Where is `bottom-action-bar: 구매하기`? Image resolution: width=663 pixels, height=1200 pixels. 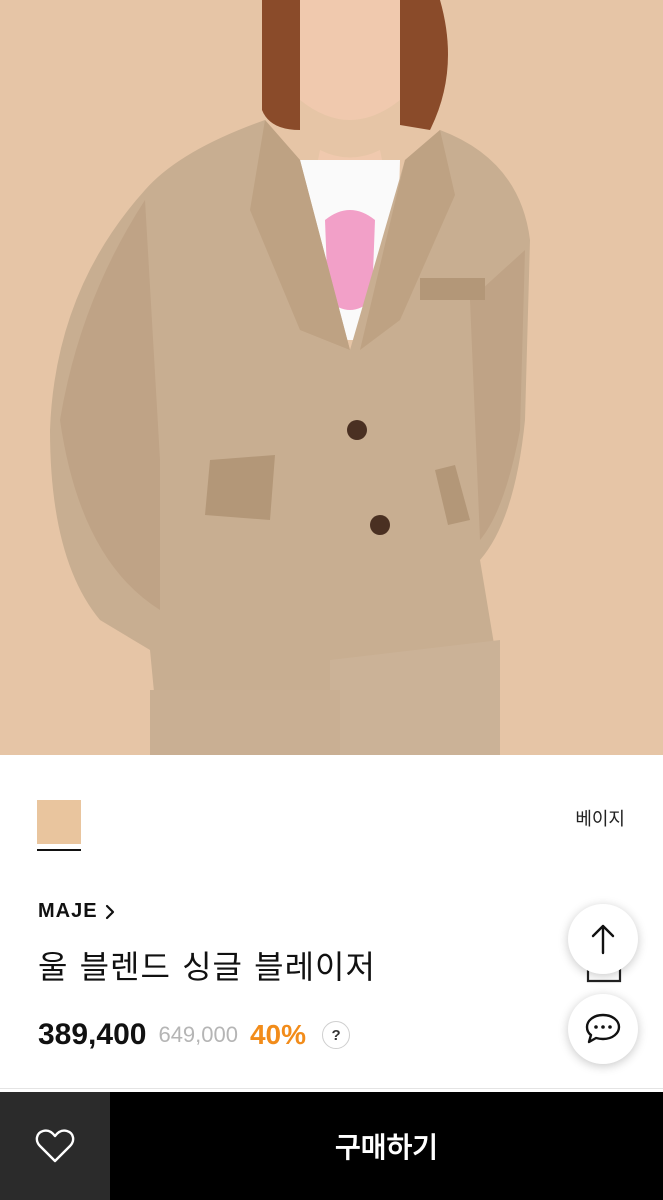 bottom-action-bar: 구매하기 is located at coordinates (331, 1146).